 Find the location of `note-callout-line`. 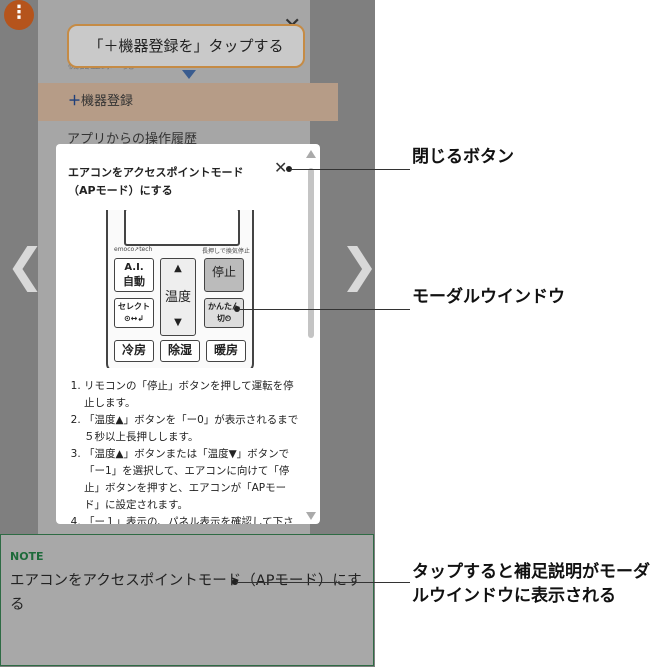

note-callout-line is located at coordinates (323, 582).